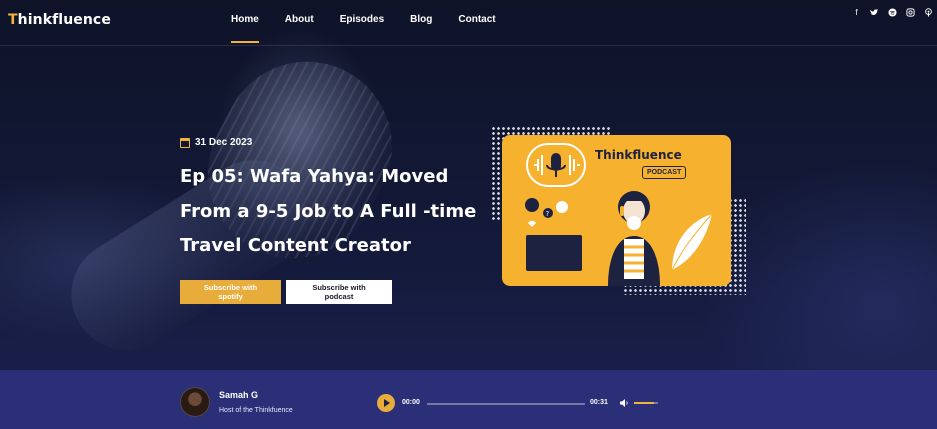 The image size is (937, 429). I want to click on logo-text-end: ce, so click(101, 20).